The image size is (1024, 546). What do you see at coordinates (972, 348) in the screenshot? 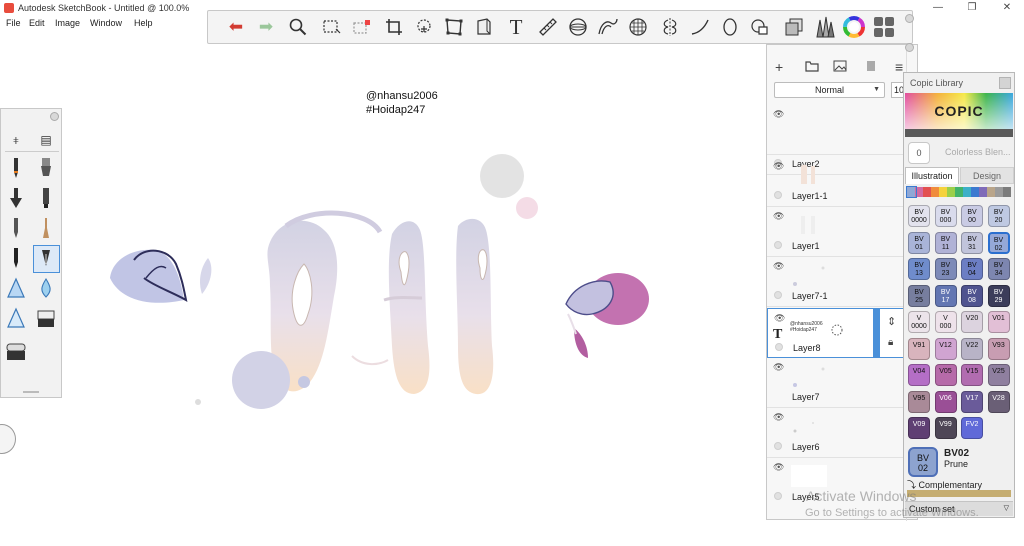
I see `copic-swatch: V22` at bounding box center [972, 348].